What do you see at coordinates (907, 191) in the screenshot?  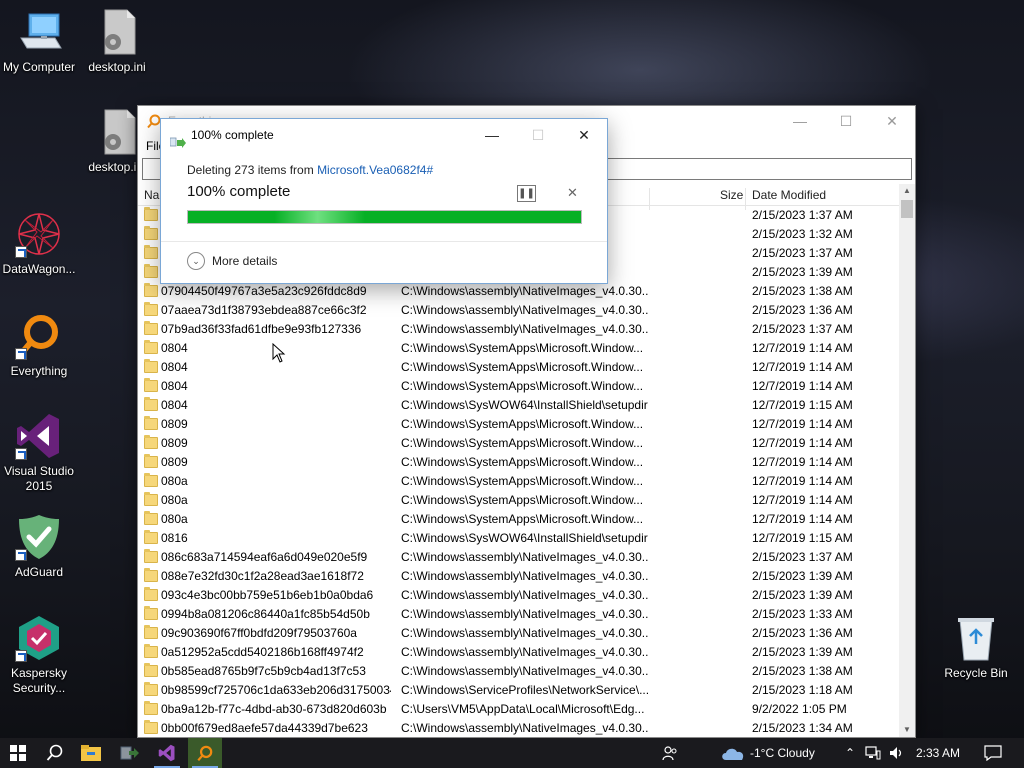 I see `scroll-up-icon: ▲` at bounding box center [907, 191].